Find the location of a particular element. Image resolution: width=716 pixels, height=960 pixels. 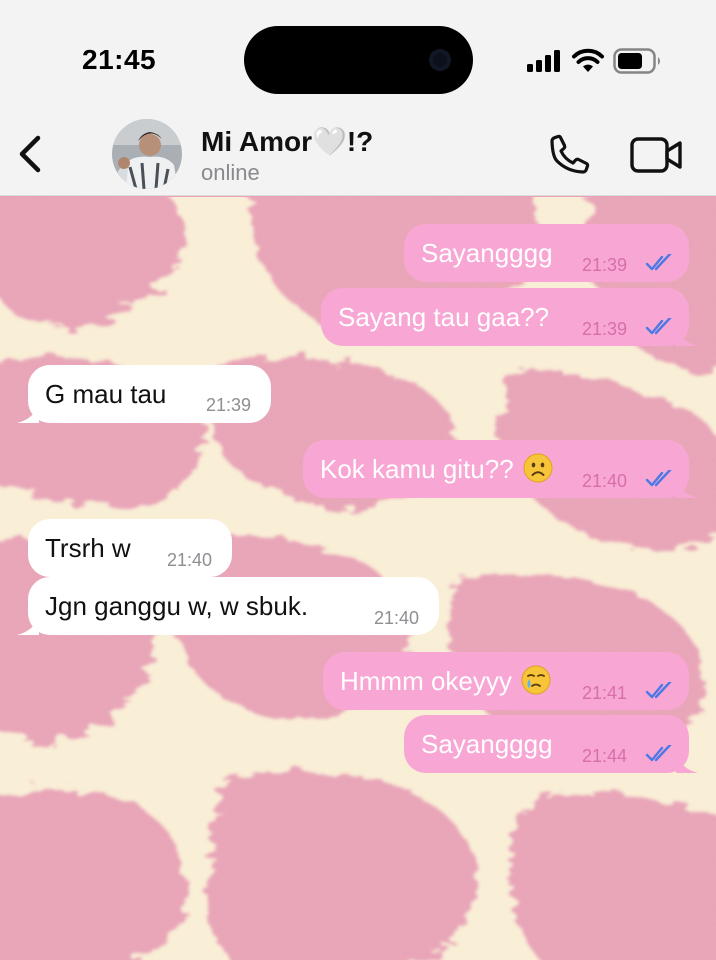

face-holding-back-tears-emoji-icon is located at coordinates (536, 680).